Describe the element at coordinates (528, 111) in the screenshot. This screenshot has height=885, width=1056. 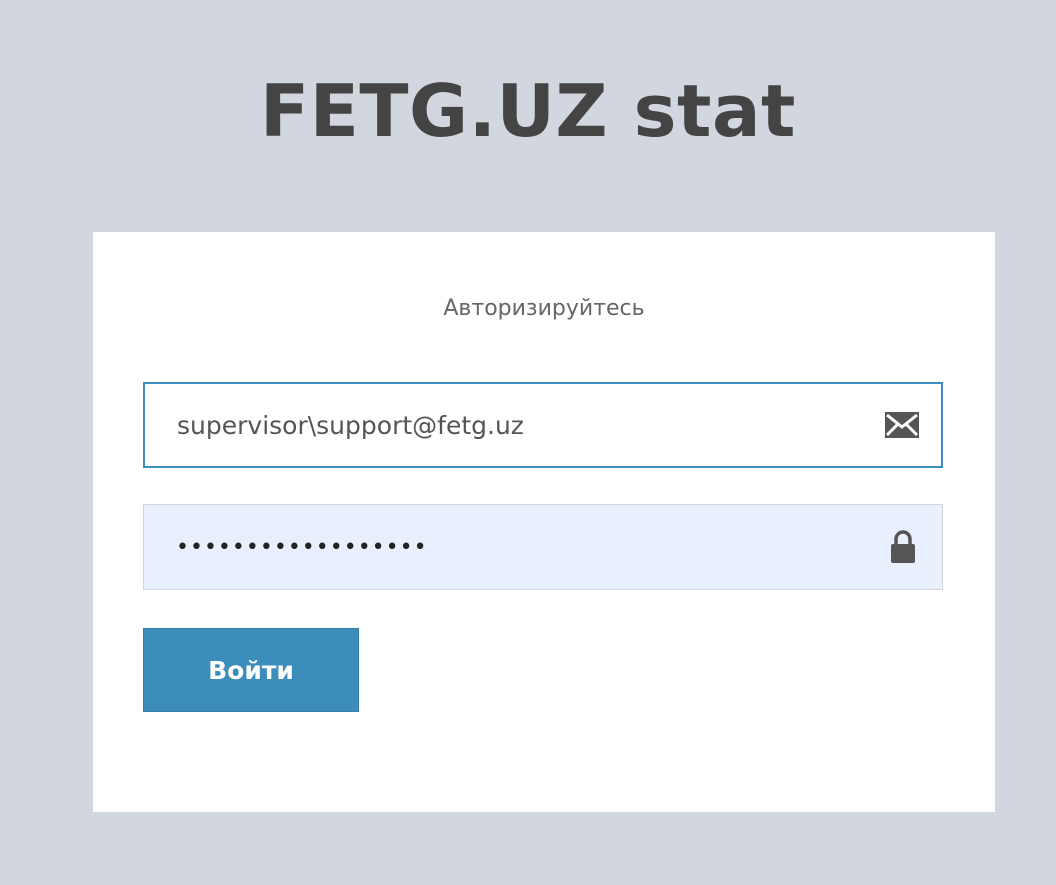
I see `app-logo: FETG.UZ stat` at that location.